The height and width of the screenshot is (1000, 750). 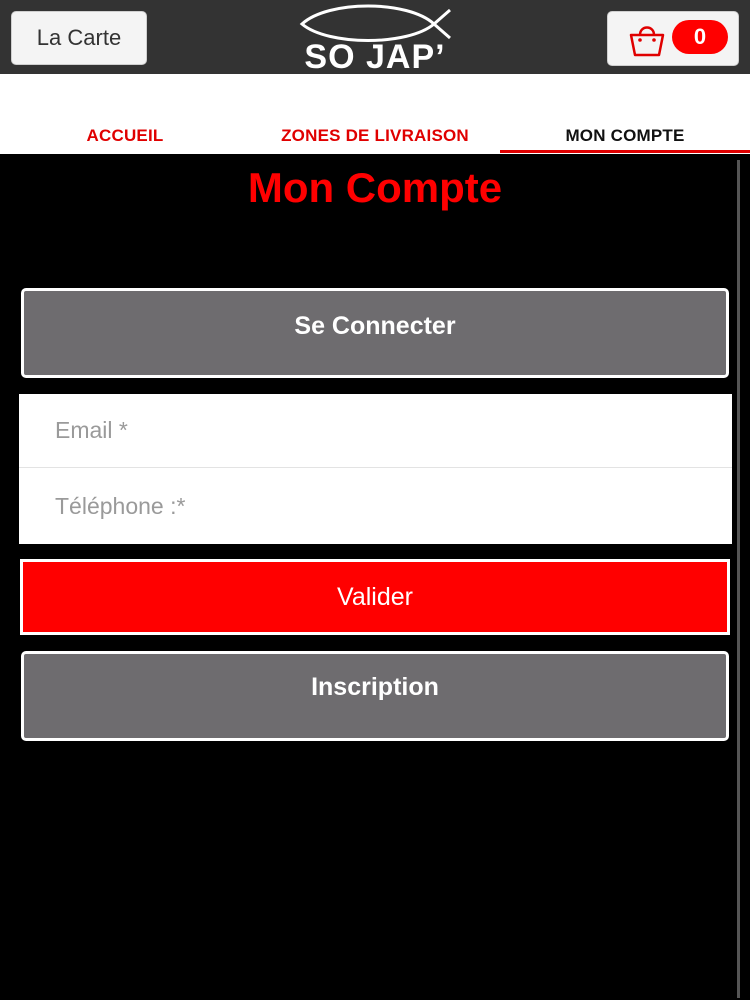 I want to click on se-connecter-button: Se Connecter, so click(x=375, y=333).